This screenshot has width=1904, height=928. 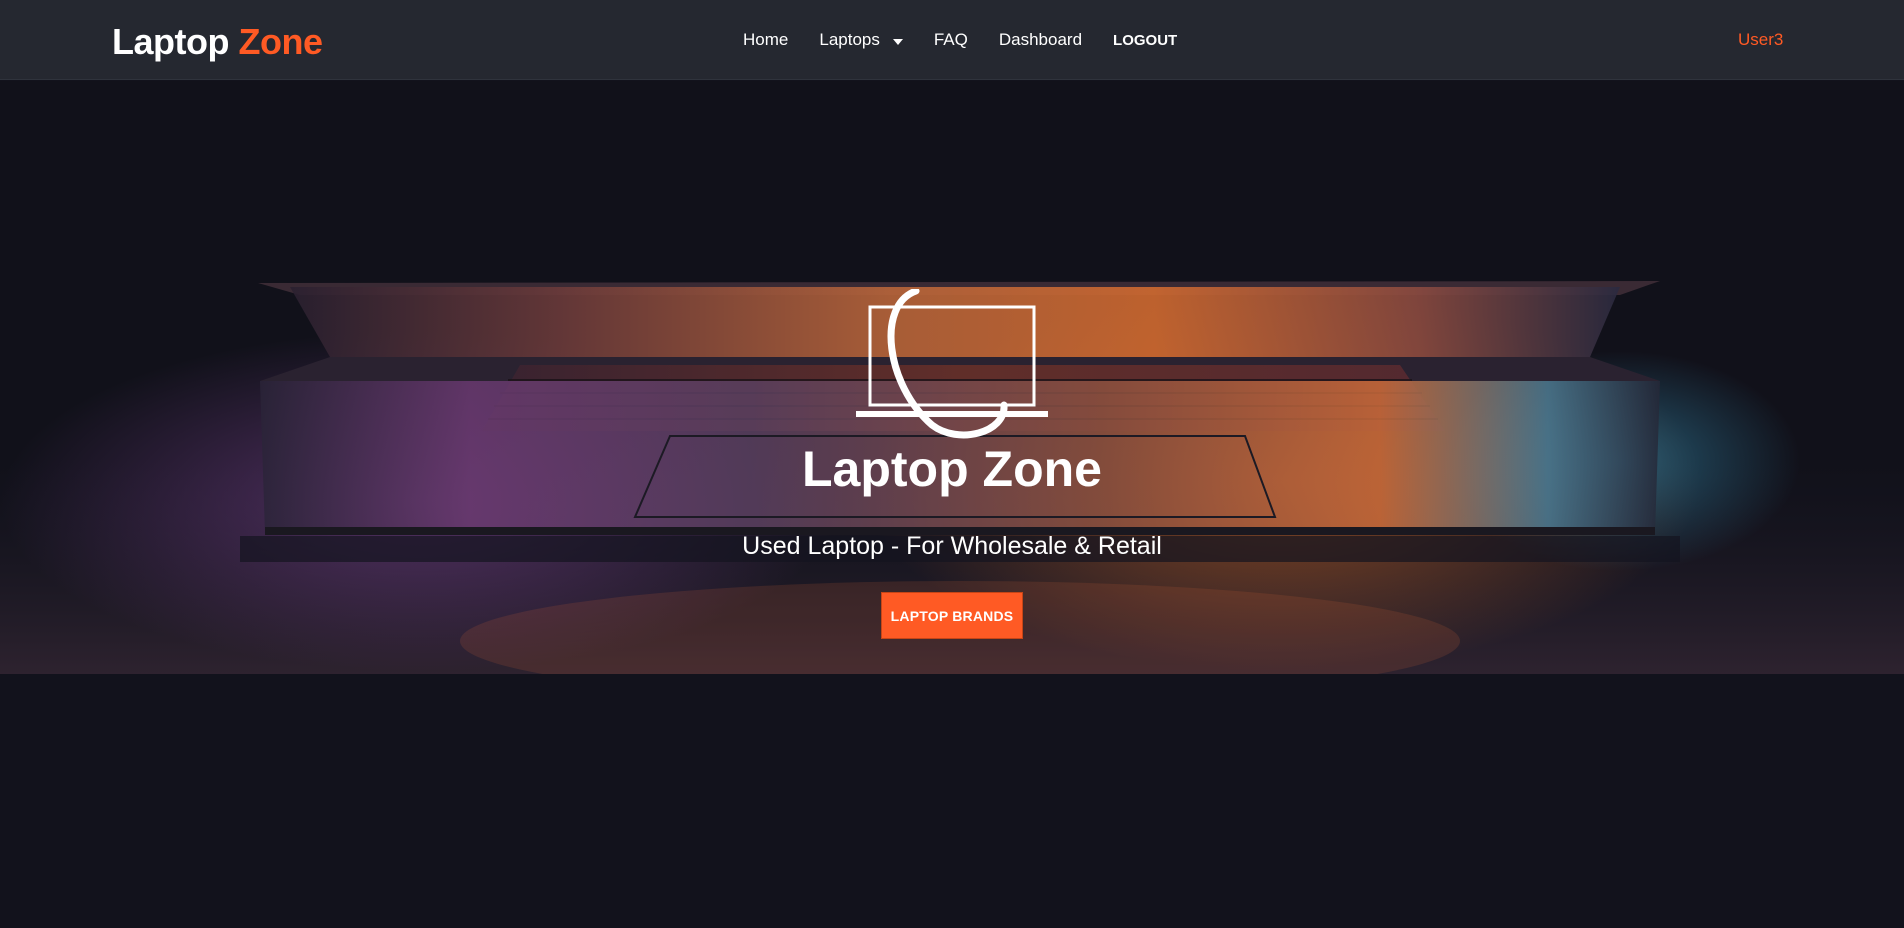 What do you see at coordinates (952, 546) in the screenshot?
I see `hero-subtitle: Used Laptop - For Wholesale & Retail` at bounding box center [952, 546].